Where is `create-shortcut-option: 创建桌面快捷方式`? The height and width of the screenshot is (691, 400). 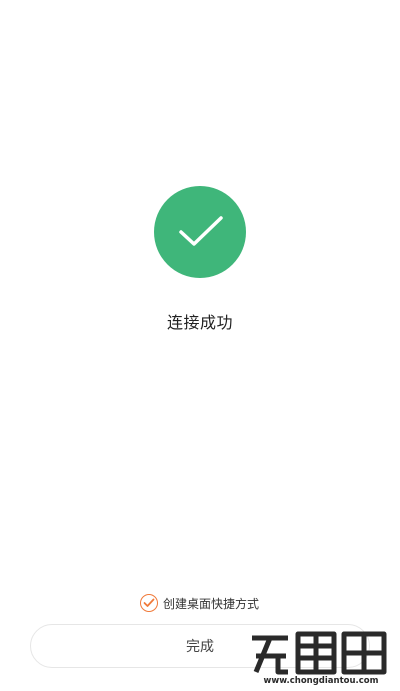
create-shortcut-option: 创建桌面快捷方式 is located at coordinates (199, 603).